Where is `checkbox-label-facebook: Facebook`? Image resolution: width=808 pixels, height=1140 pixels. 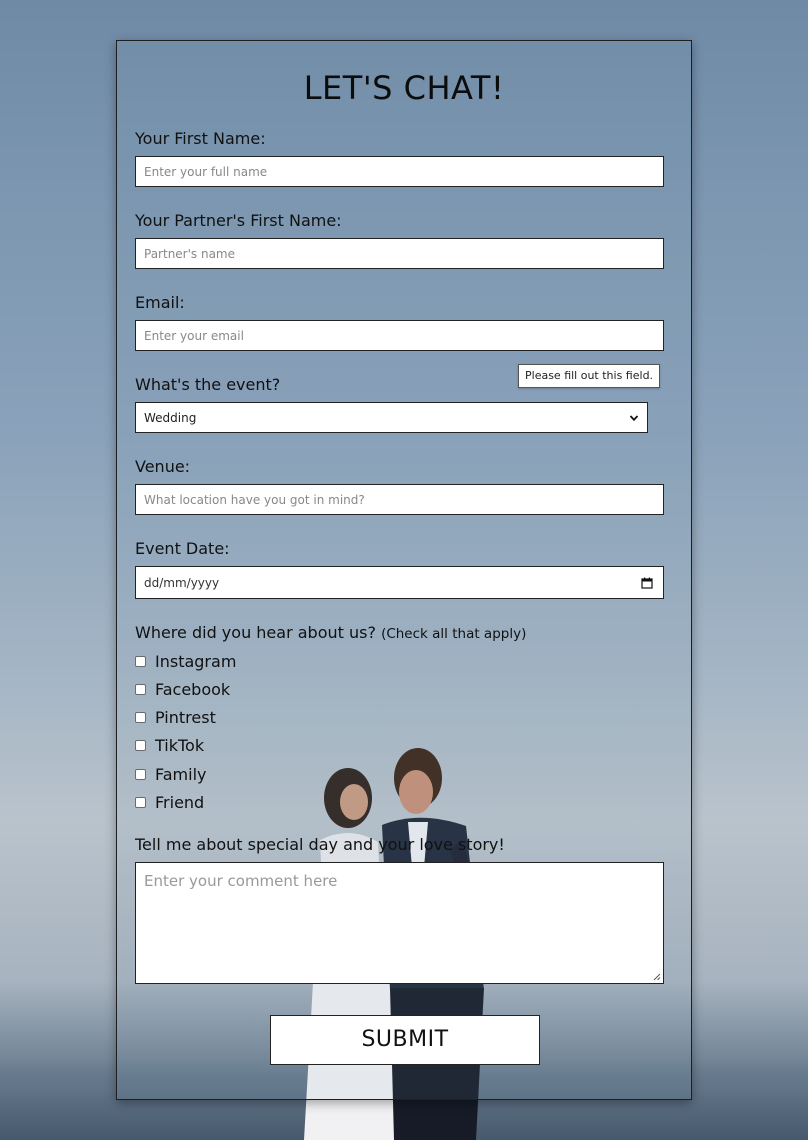 checkbox-label-facebook: Facebook is located at coordinates (193, 689).